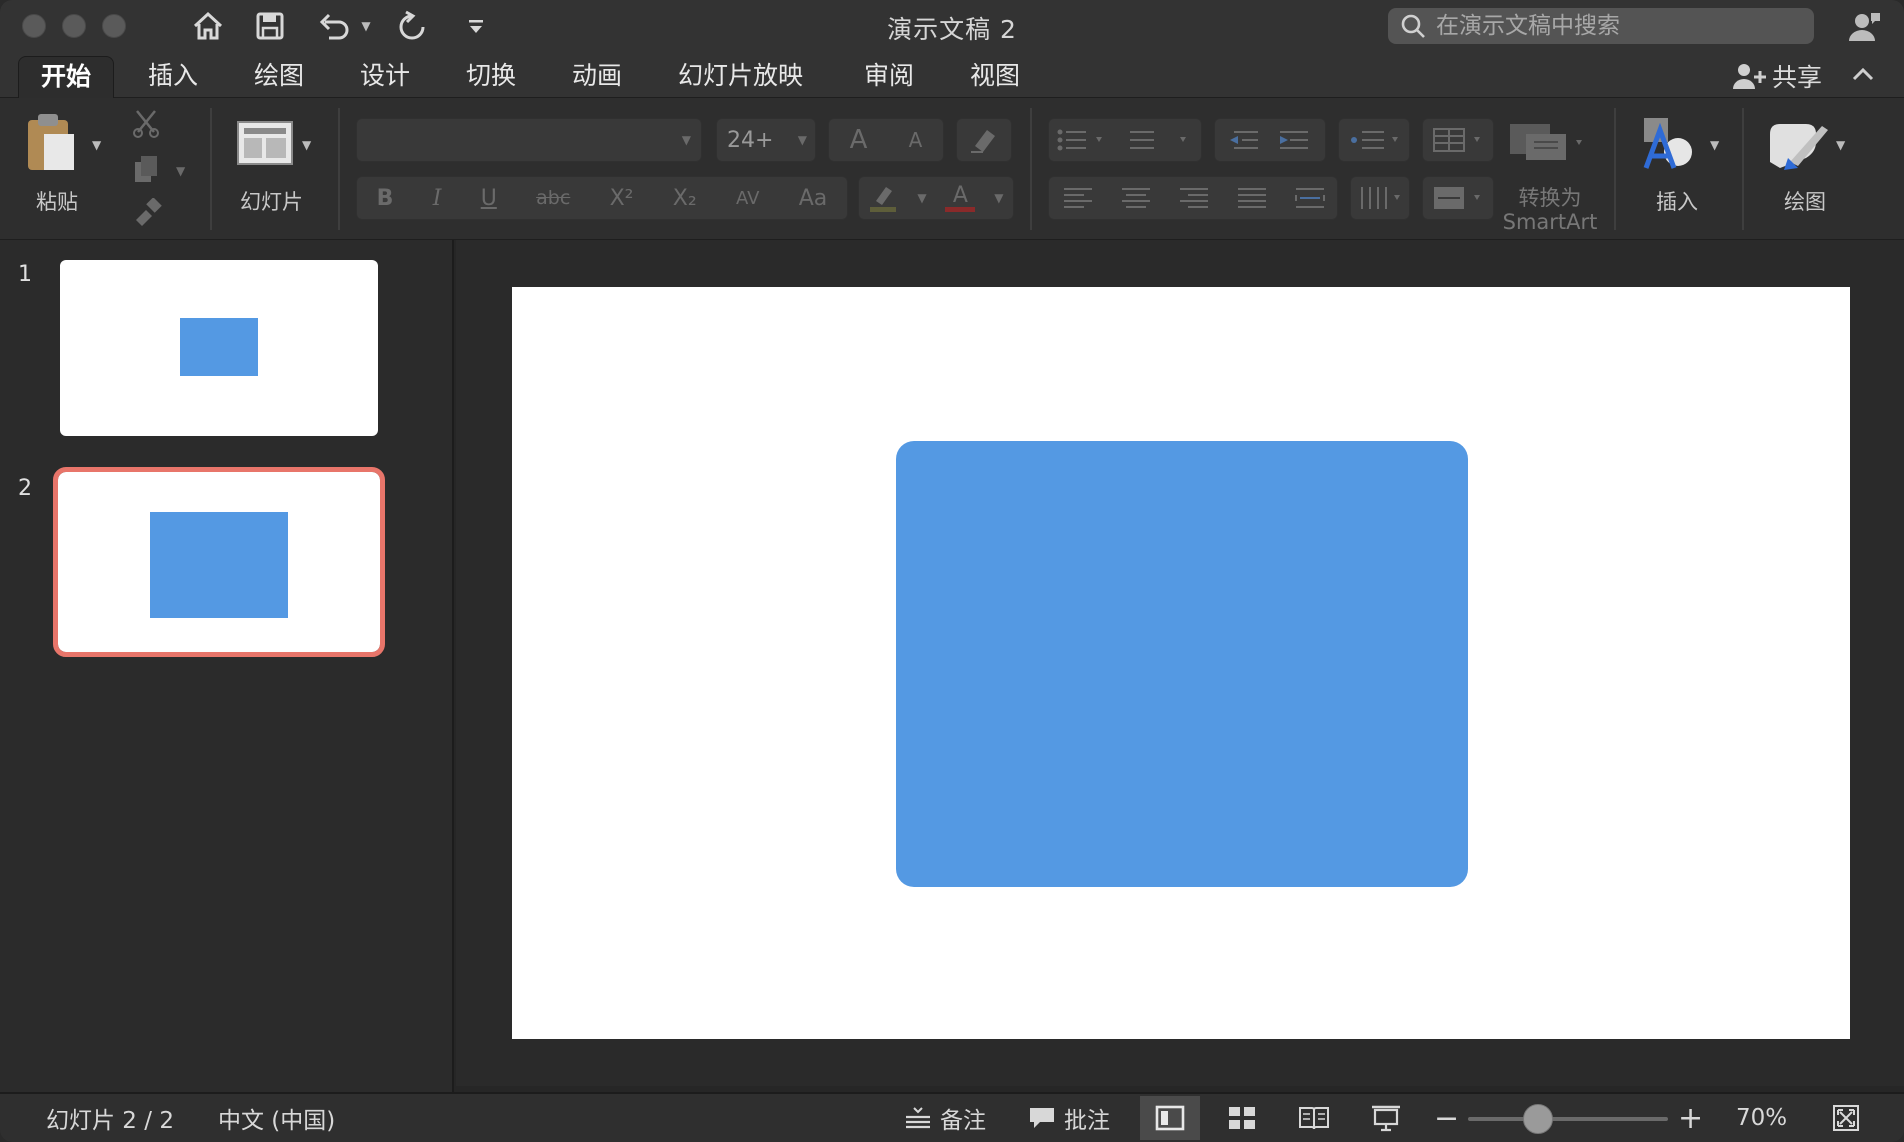 Image resolution: width=1904 pixels, height=1142 pixels. I want to click on align-text-icon, so click(1458, 198).